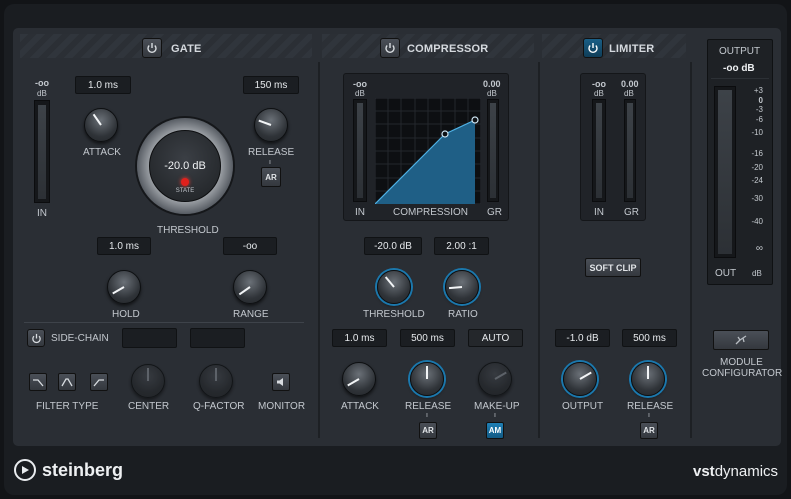 This screenshot has width=791, height=499. What do you see at coordinates (216, 381) in the screenshot?
I see `sidechain-qfactor-knob` at bounding box center [216, 381].